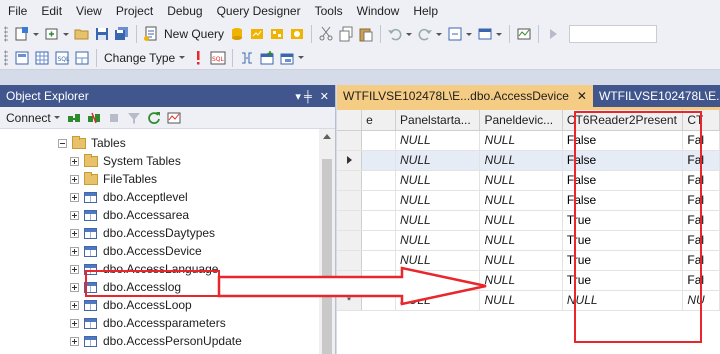 Image resolution: width=720 pixels, height=354 pixels. What do you see at coordinates (139, 58) in the screenshot?
I see `change-type-button: Change Type` at bounding box center [139, 58].